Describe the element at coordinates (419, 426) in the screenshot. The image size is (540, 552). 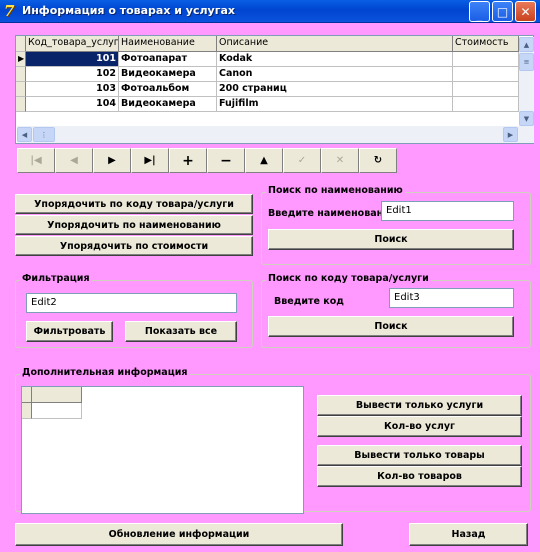
I see `services-count-button: Кол-во услуг` at that location.